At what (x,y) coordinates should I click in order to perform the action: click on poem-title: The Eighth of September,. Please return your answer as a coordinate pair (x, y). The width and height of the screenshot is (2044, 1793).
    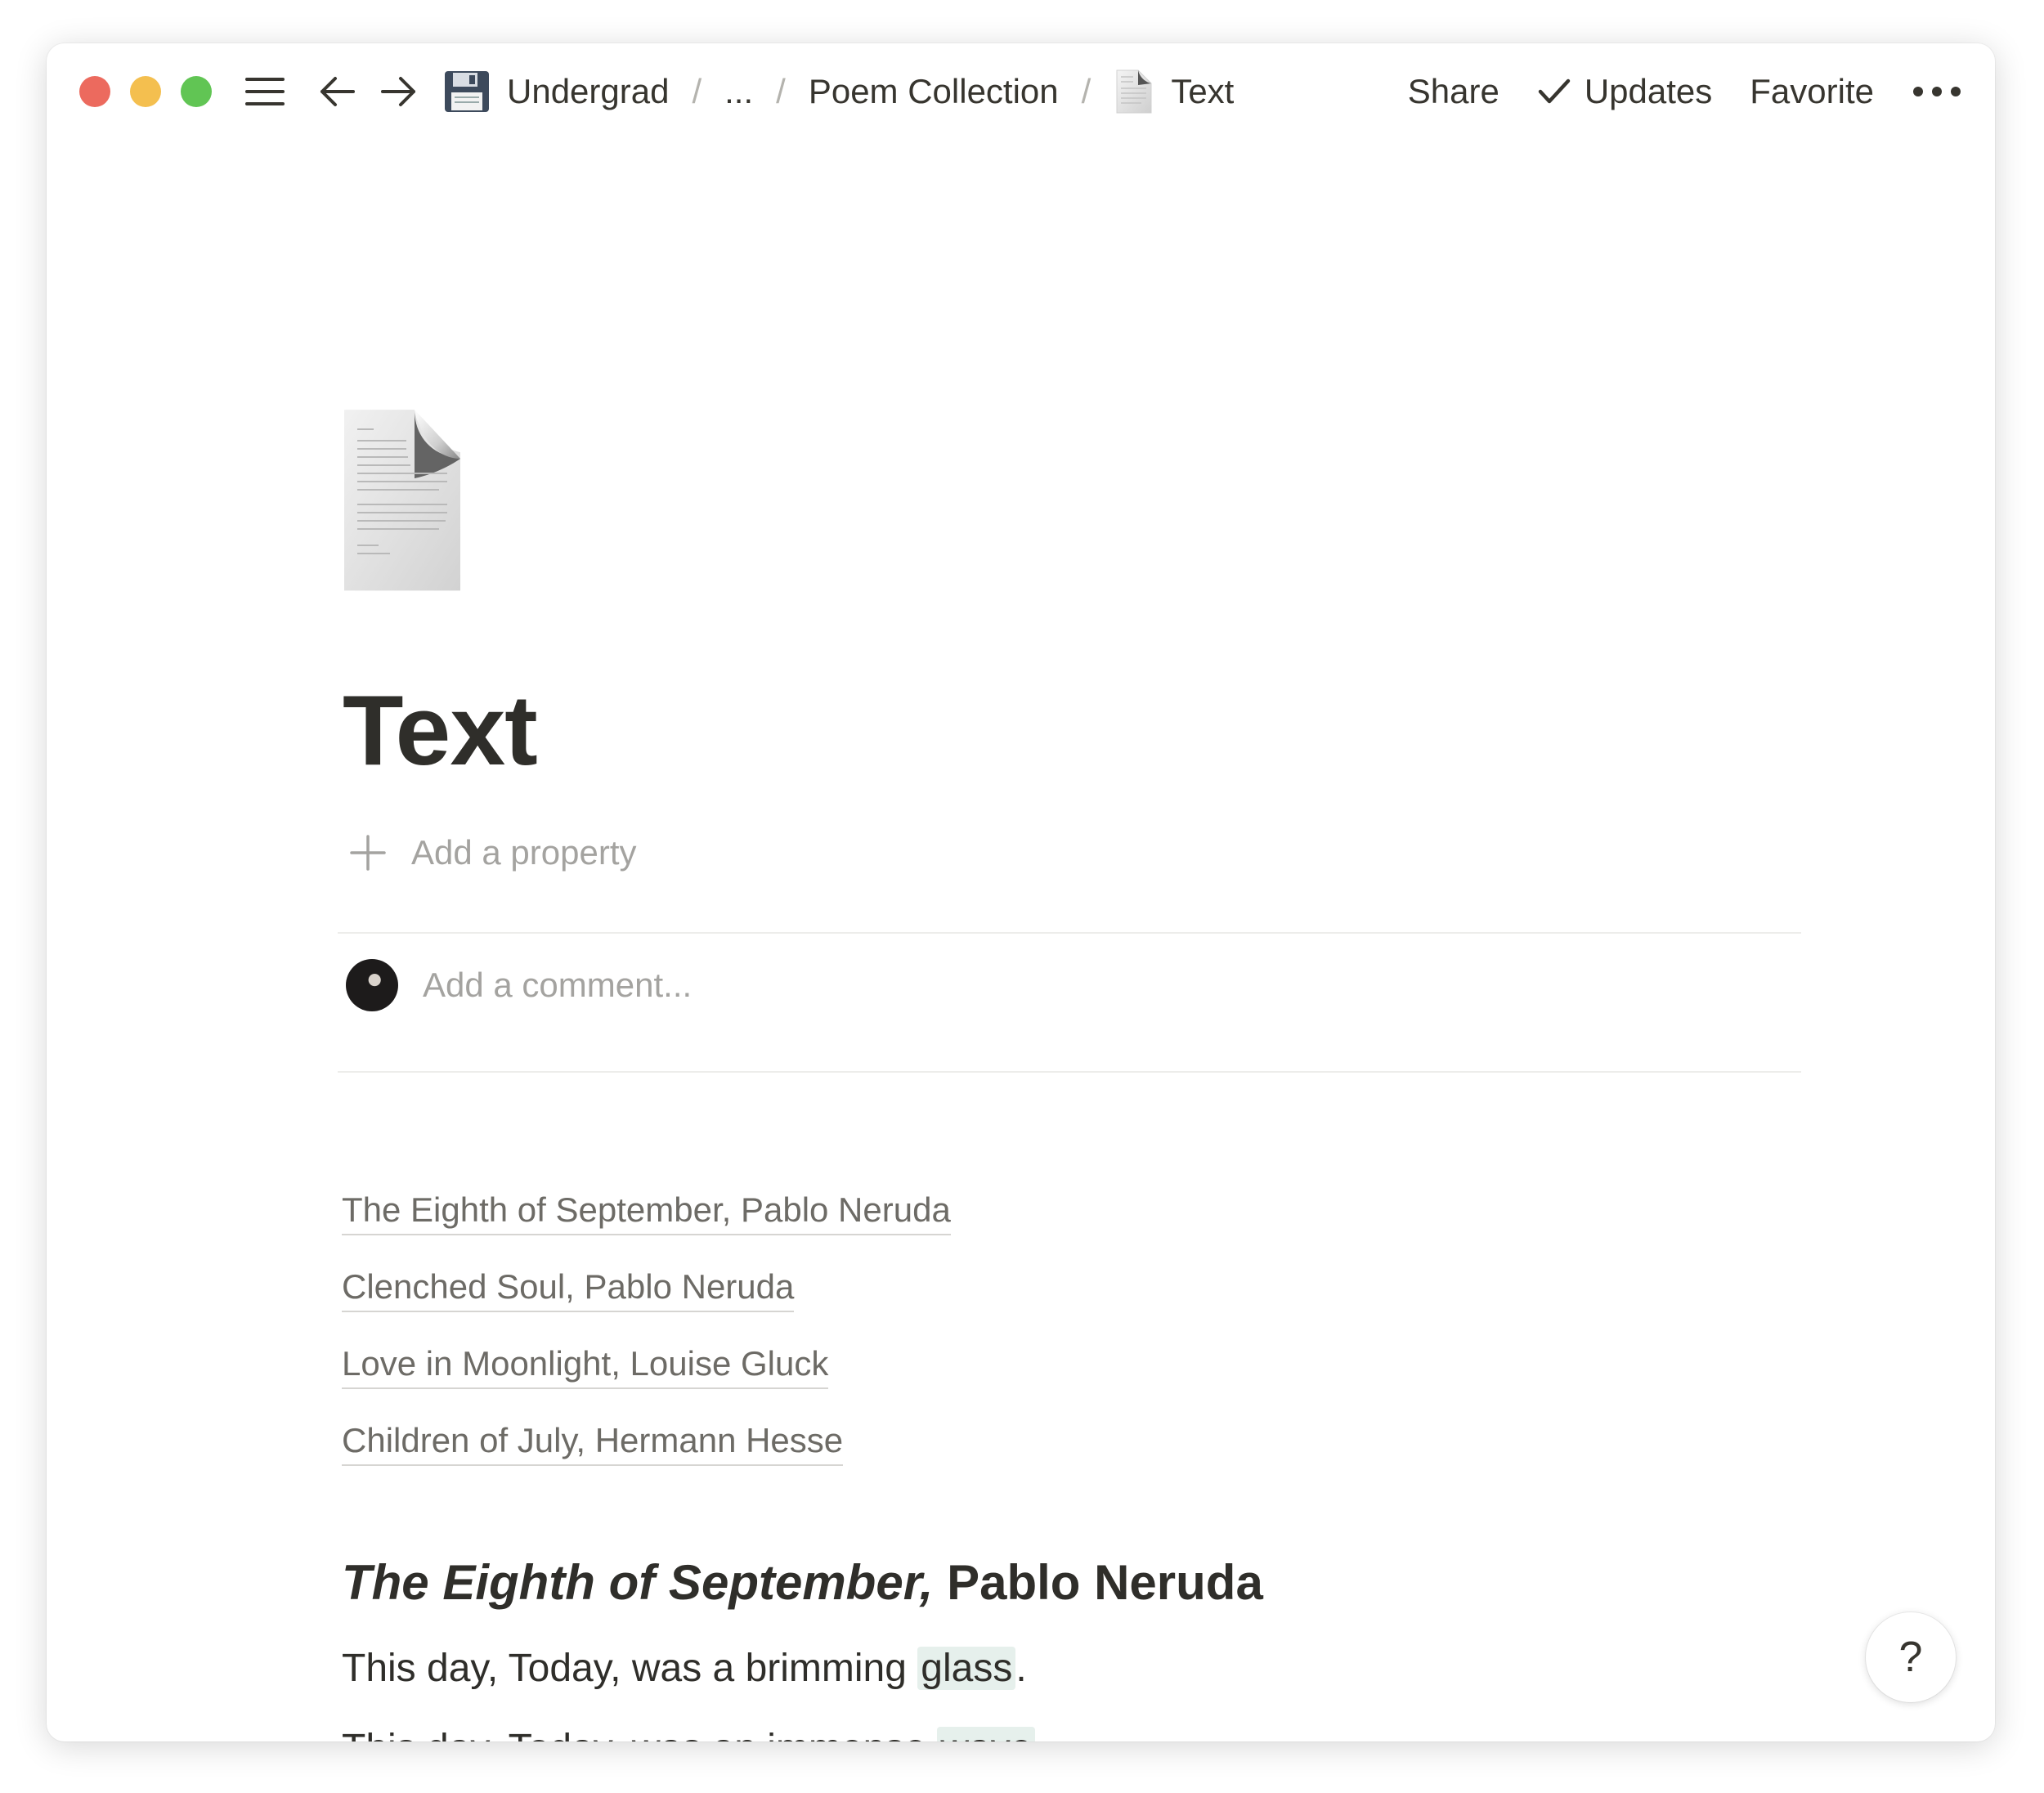
    Looking at the image, I should click on (638, 1582).